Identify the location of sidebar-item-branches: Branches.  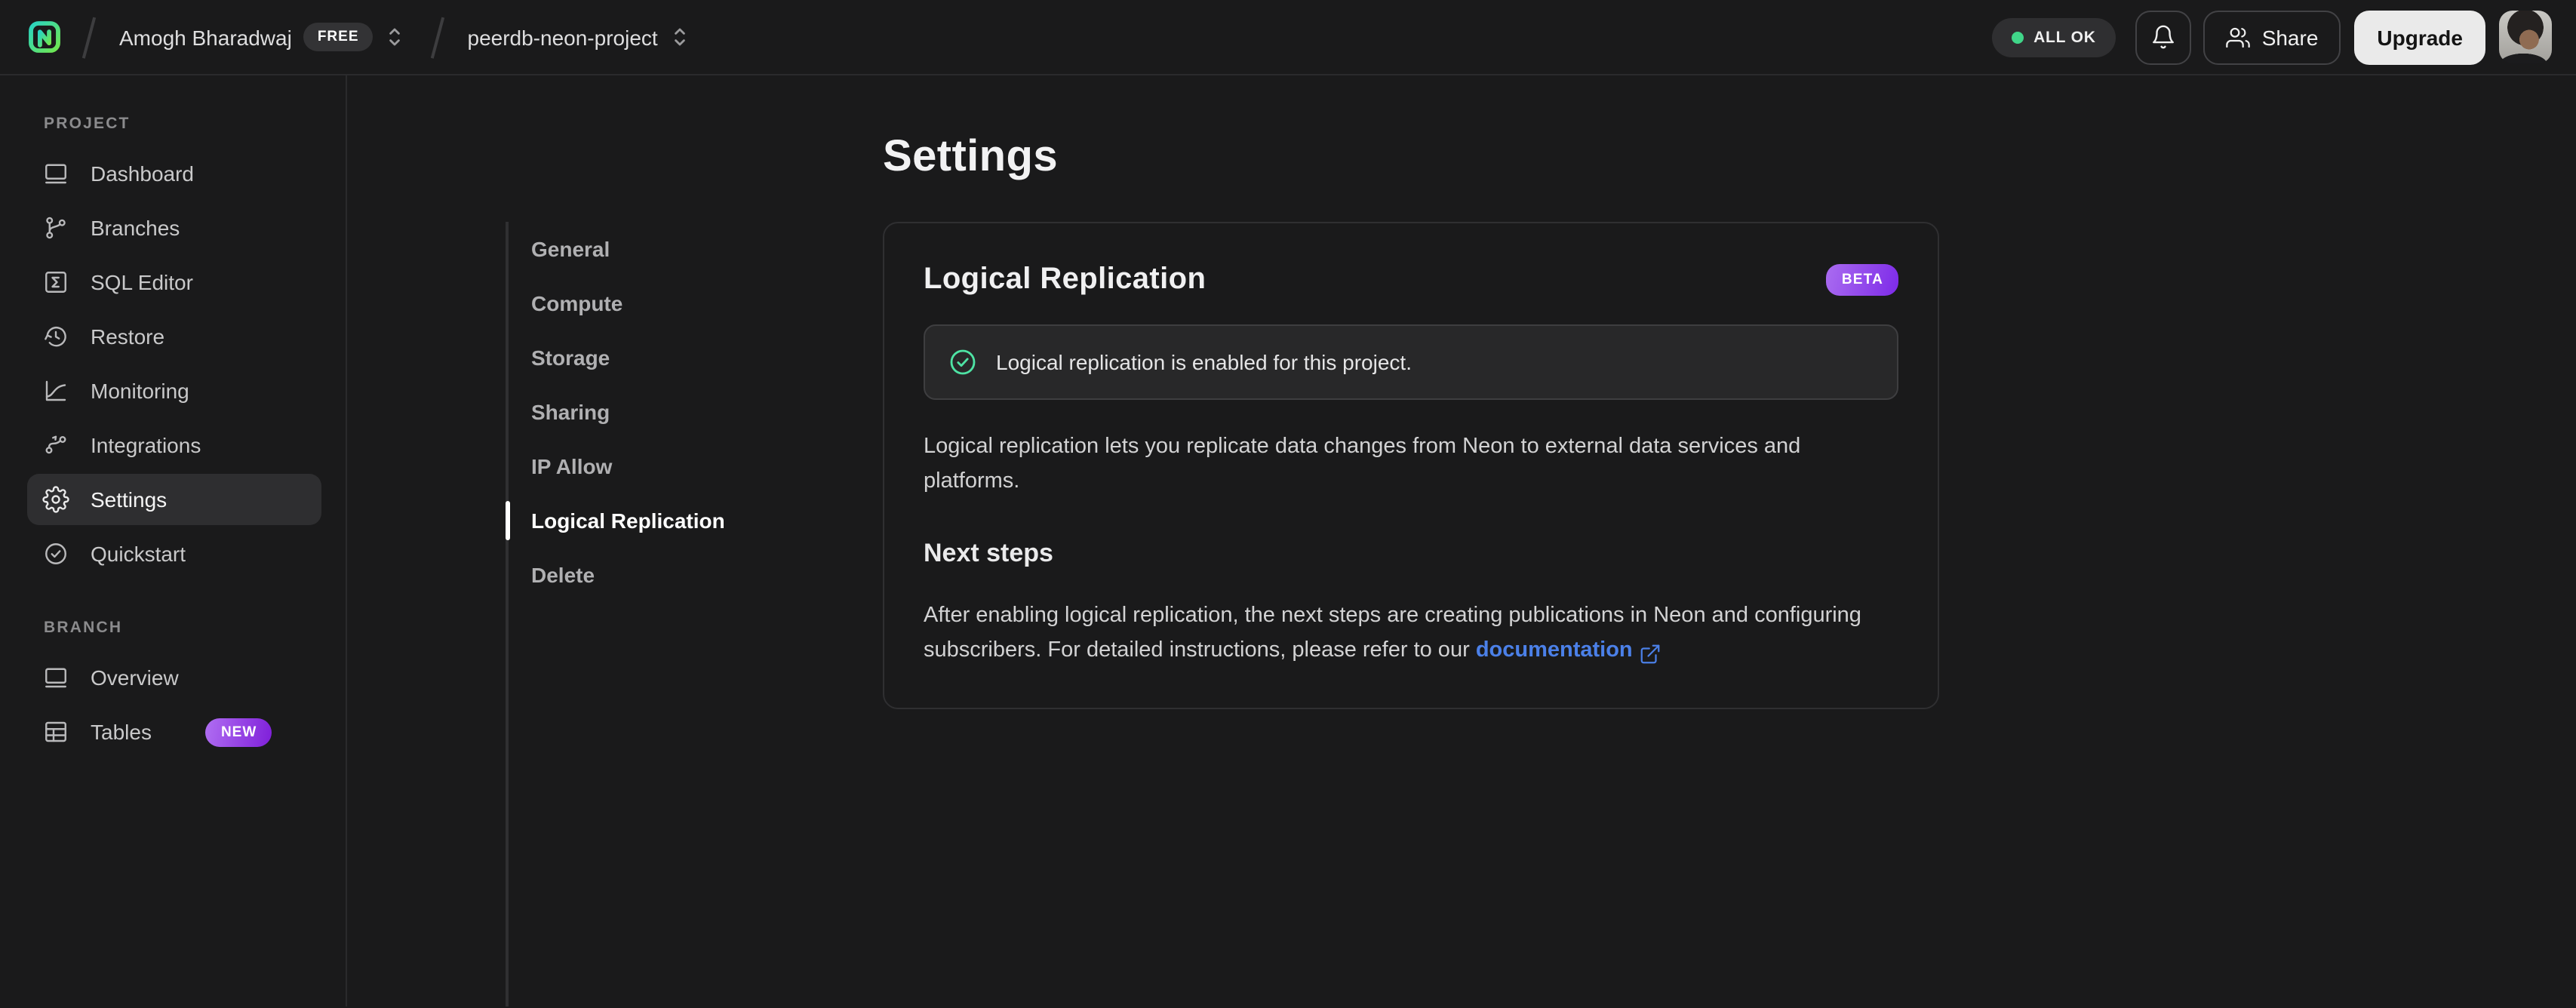
(174, 228).